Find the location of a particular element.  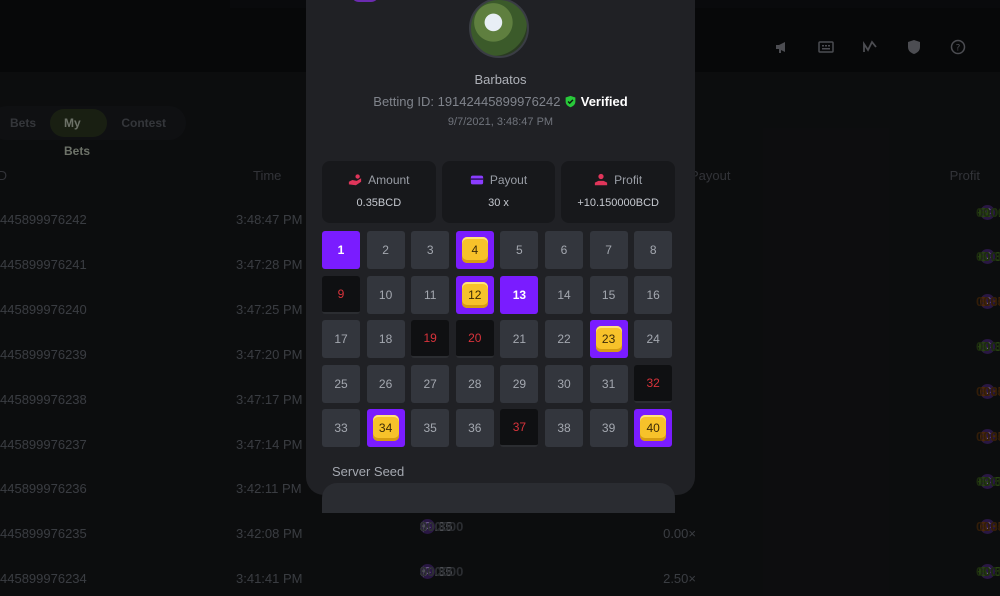

keno-cell-11: 11 is located at coordinates (430, 294).